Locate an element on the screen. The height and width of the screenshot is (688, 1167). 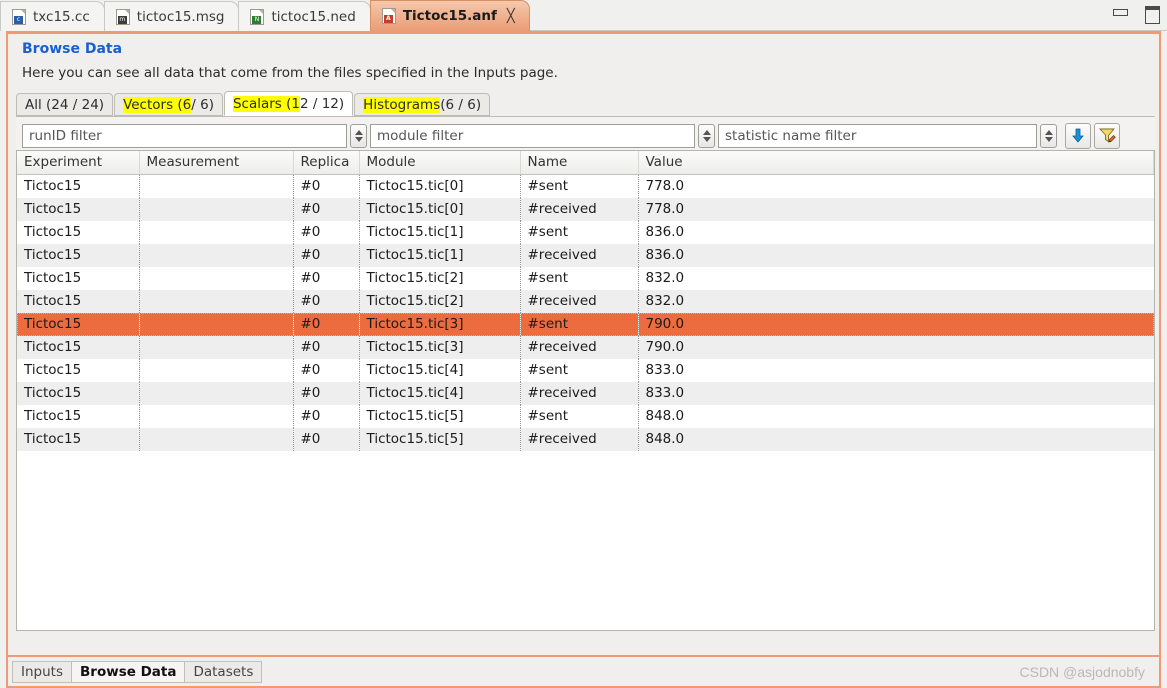
cell-value: 790.0 is located at coordinates (896, 324).